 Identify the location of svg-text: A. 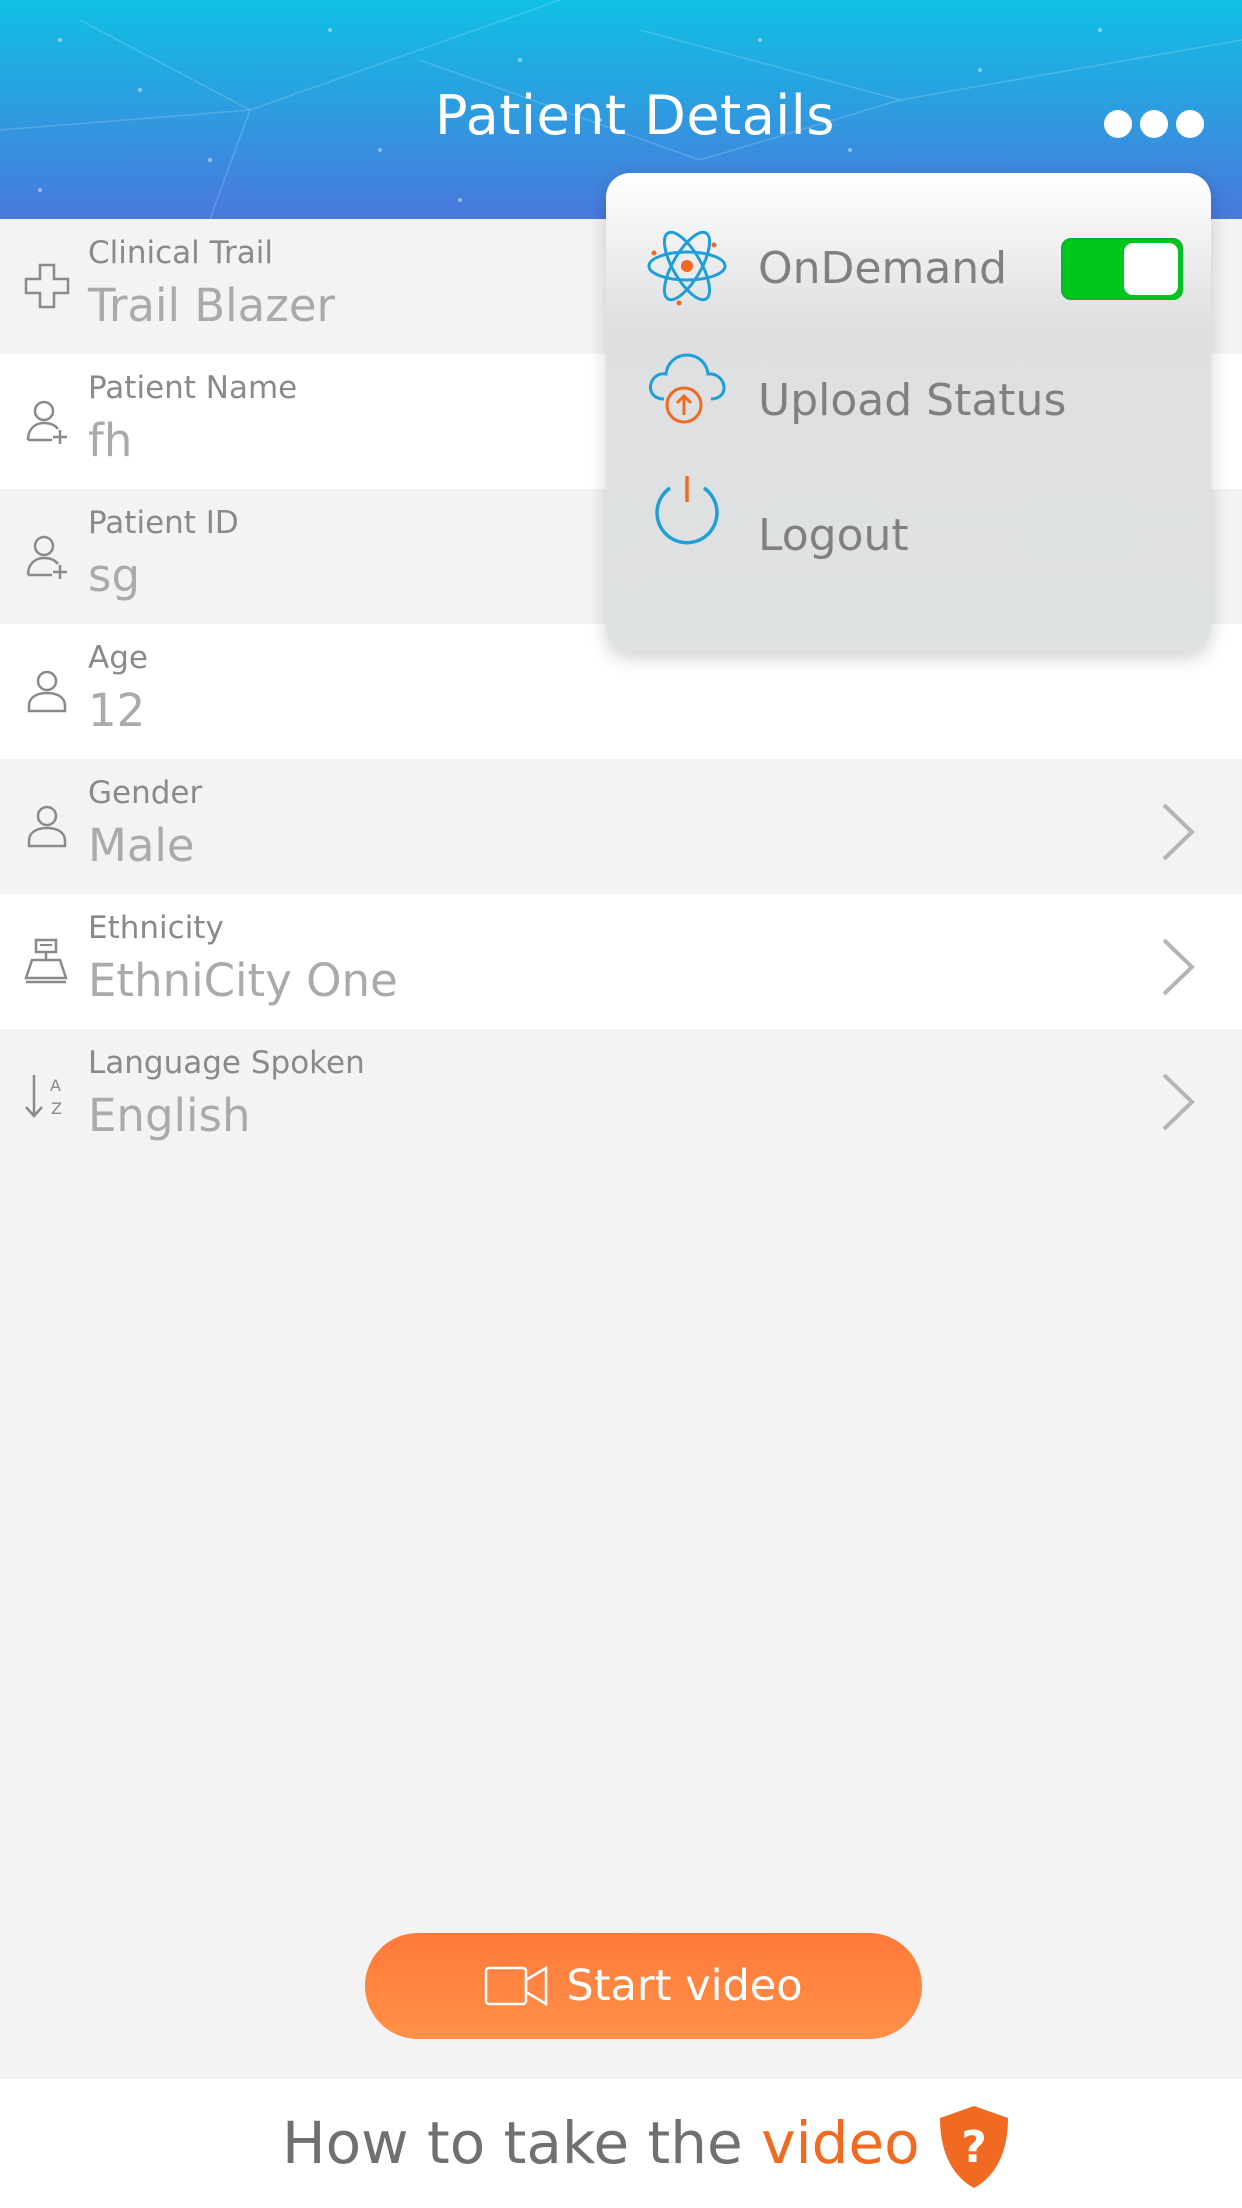
(55, 1085).